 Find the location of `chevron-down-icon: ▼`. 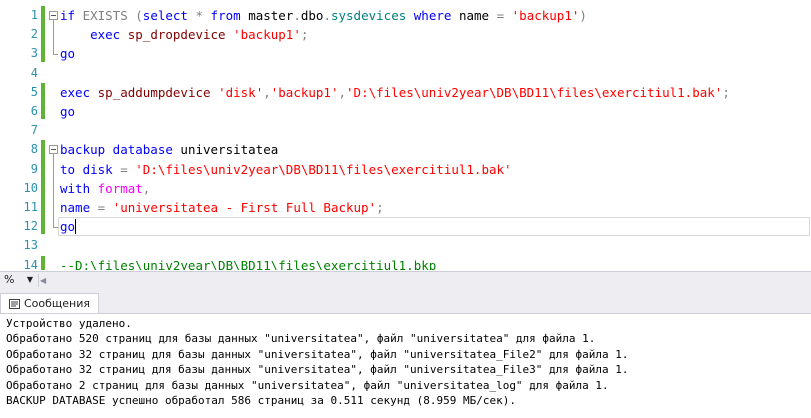

chevron-down-icon: ▼ is located at coordinates (30, 280).